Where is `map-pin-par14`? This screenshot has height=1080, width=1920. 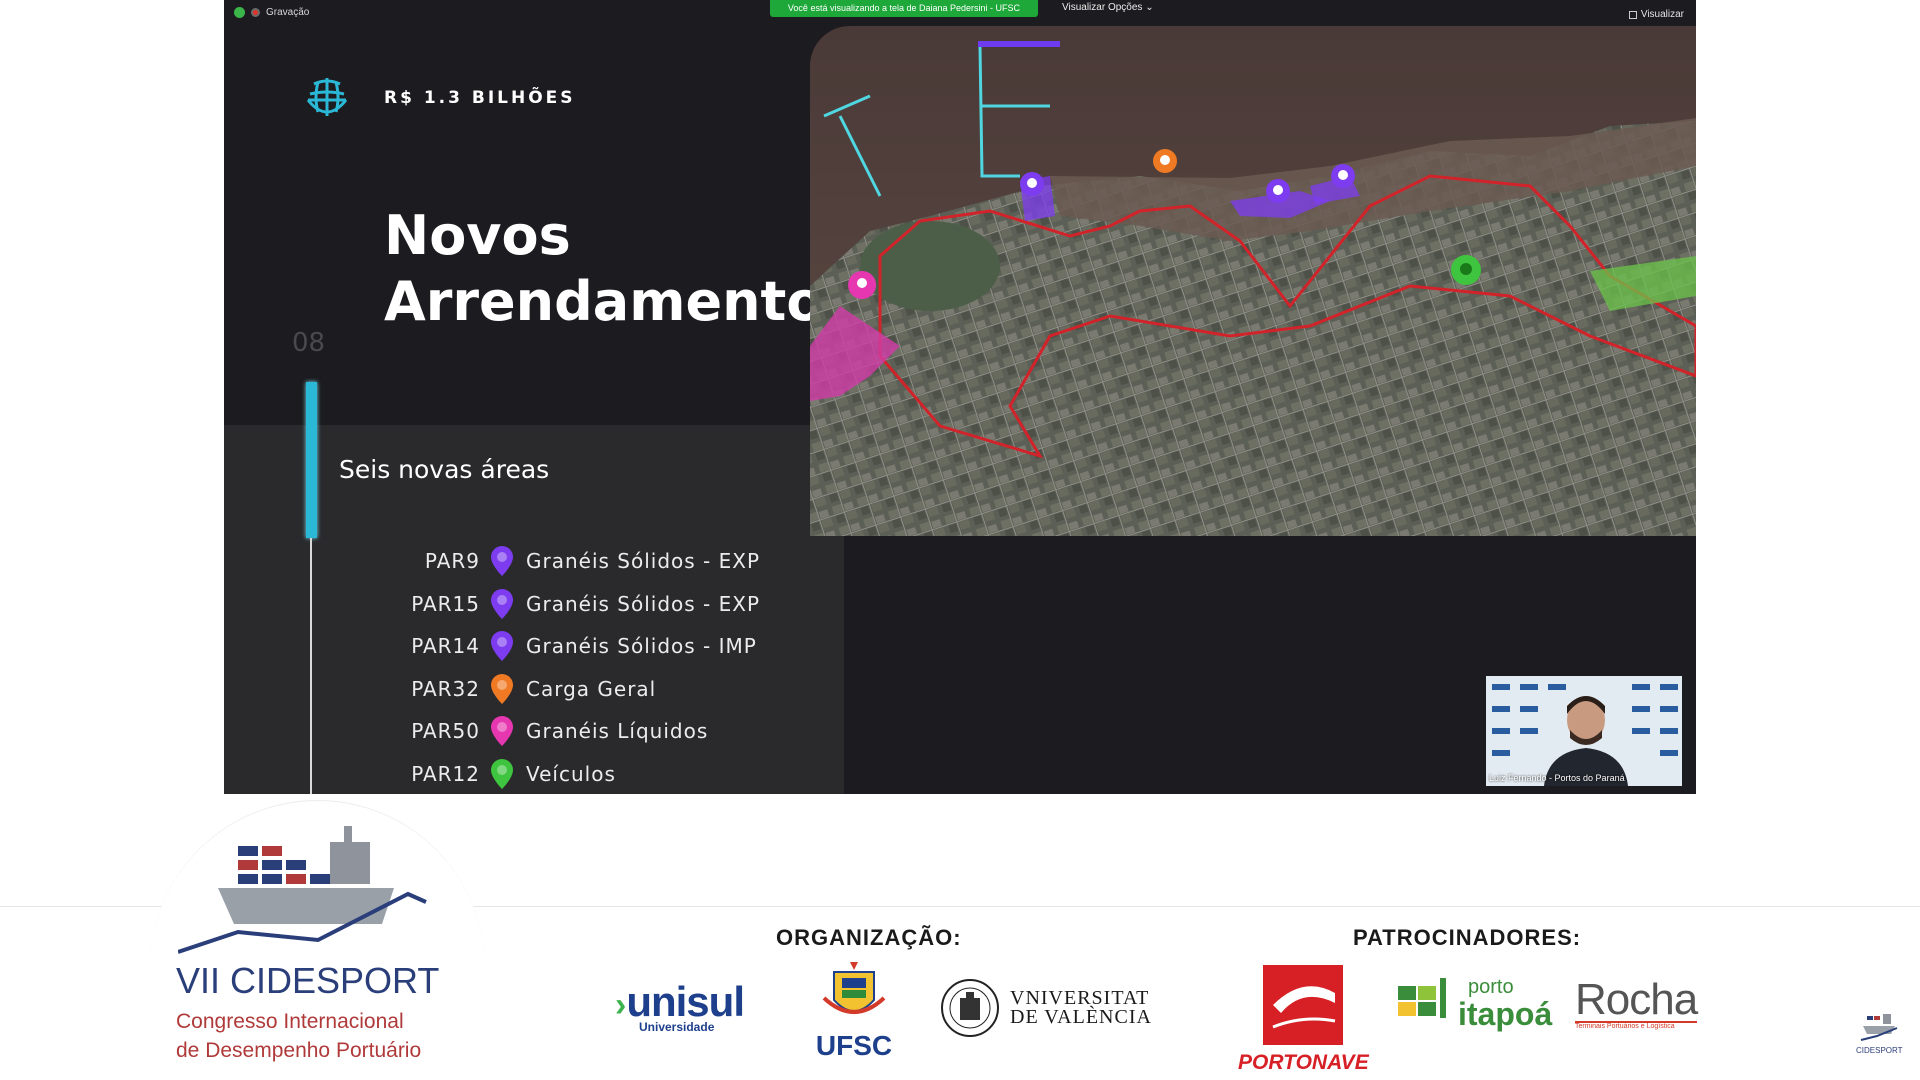
map-pin-par14 is located at coordinates (1343, 176).